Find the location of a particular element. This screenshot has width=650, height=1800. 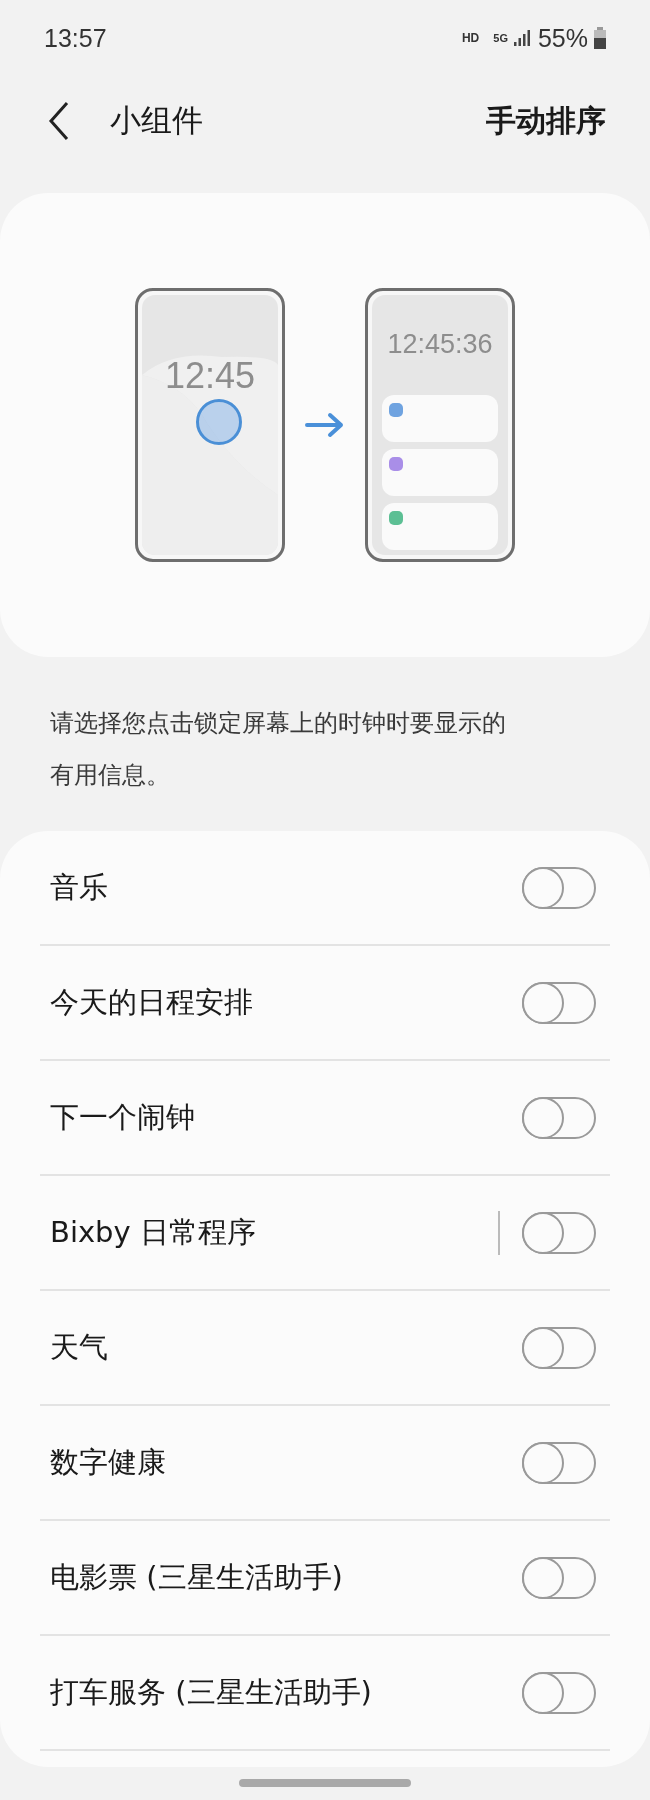

widget-label: 电影票 (三星生活助手) is located at coordinates (196, 1577).